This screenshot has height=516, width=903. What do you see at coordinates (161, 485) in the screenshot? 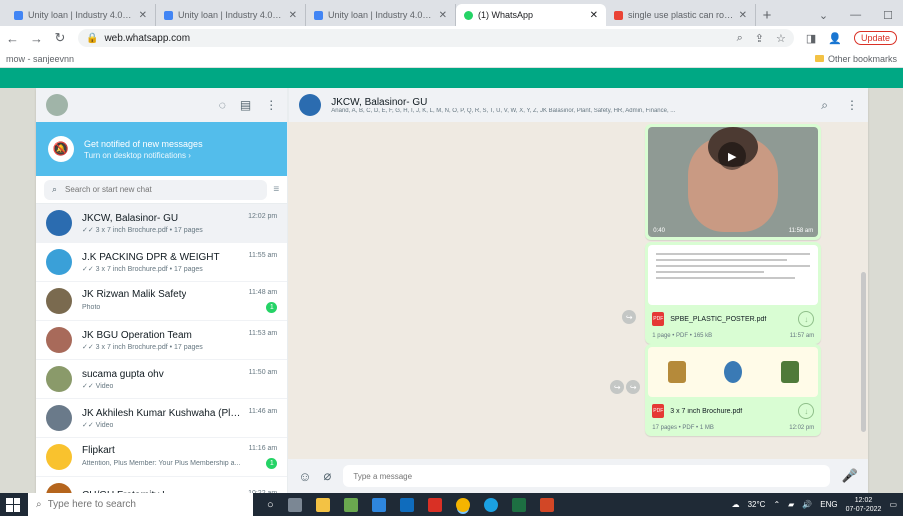
I see `chat-list-item: CU/GU Fraternity !10:22 am` at bounding box center [161, 485].